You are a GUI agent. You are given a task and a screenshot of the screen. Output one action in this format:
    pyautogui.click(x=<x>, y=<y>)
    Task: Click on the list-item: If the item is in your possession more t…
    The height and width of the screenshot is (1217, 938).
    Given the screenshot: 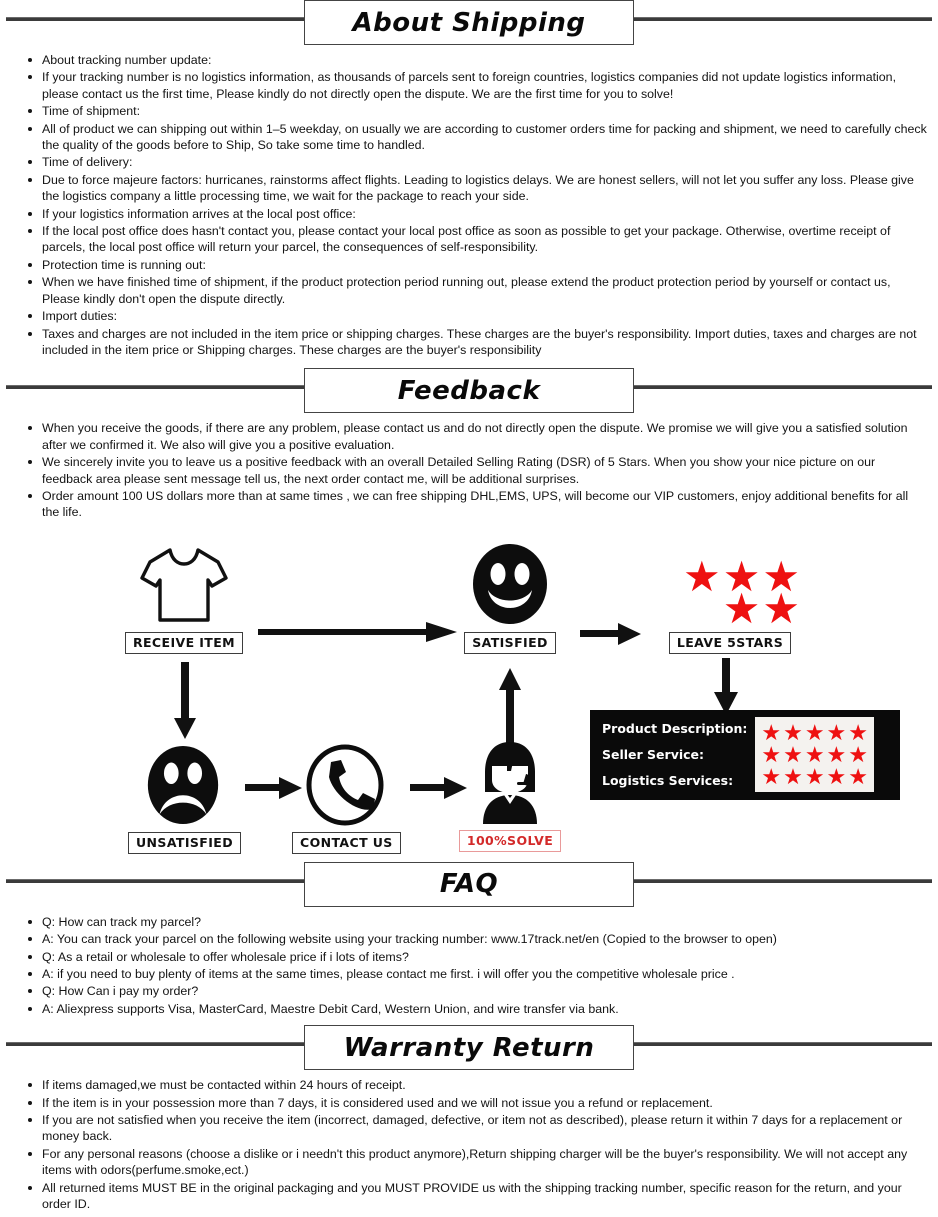 What is the action you would take?
    pyautogui.click(x=478, y=1103)
    